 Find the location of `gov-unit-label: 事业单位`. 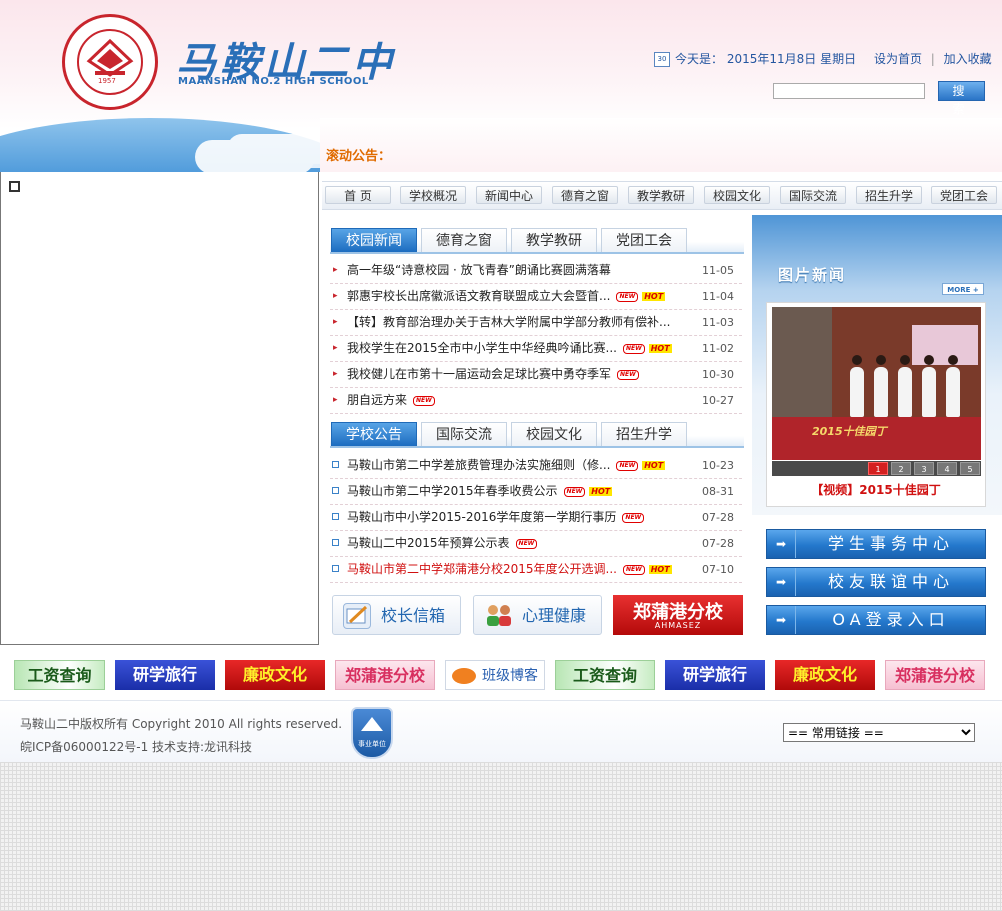

gov-unit-label: 事业单位 is located at coordinates (372, 744).